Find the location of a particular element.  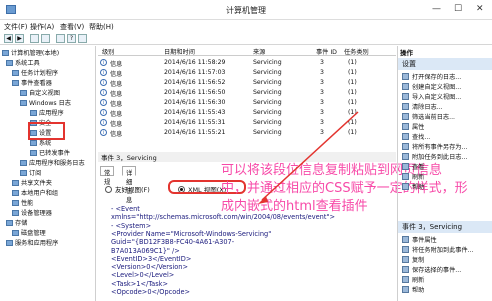

table-row: i 信息 2014/6/16 11:55:31 Servicing 3 (1) is located at coordinates (247, 123).